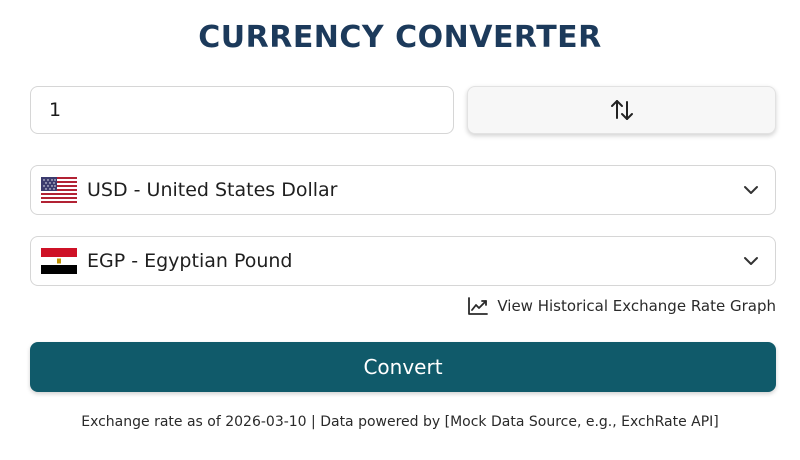 The image size is (800, 460). What do you see at coordinates (403, 261) in the screenshot?
I see `to-currency-select: EGP - Egyptian Pound` at bounding box center [403, 261].